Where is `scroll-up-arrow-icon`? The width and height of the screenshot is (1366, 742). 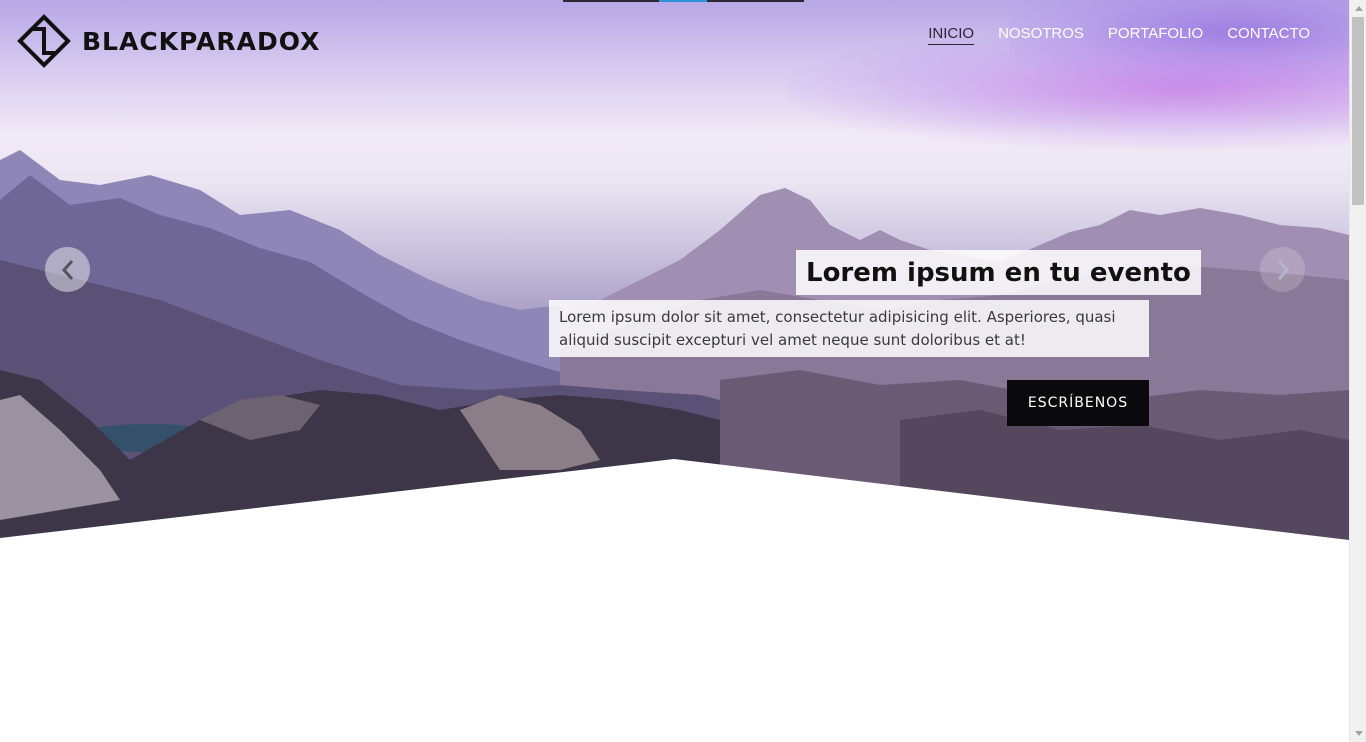 scroll-up-arrow-icon is located at coordinates (1358, 8).